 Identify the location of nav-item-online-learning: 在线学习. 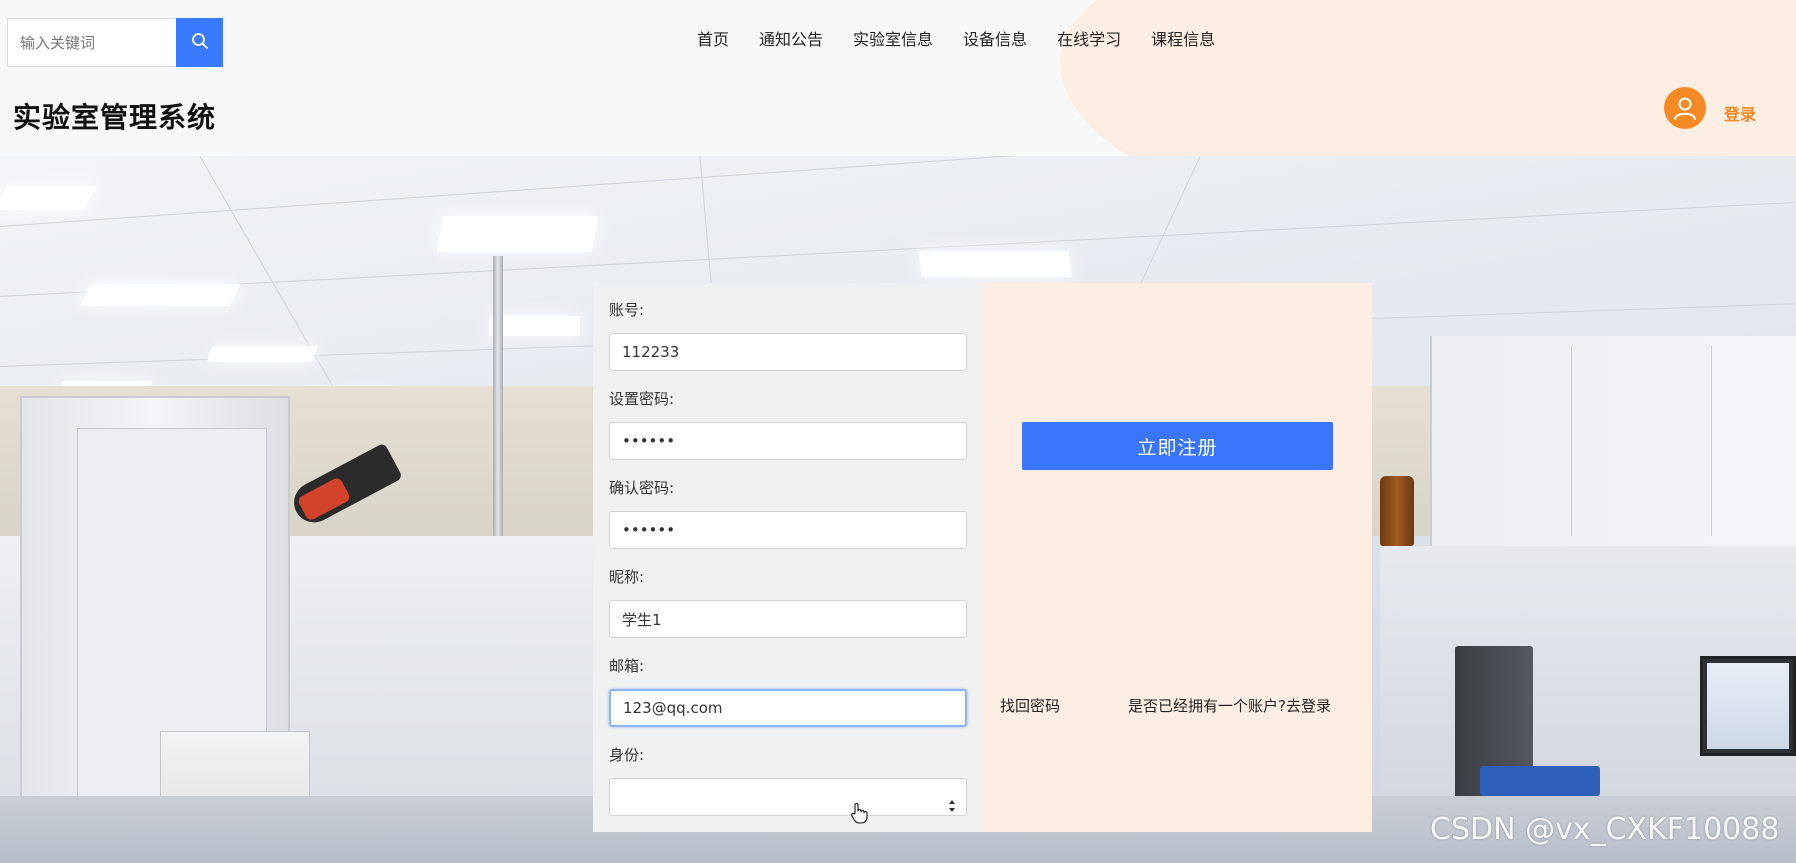
(1089, 38).